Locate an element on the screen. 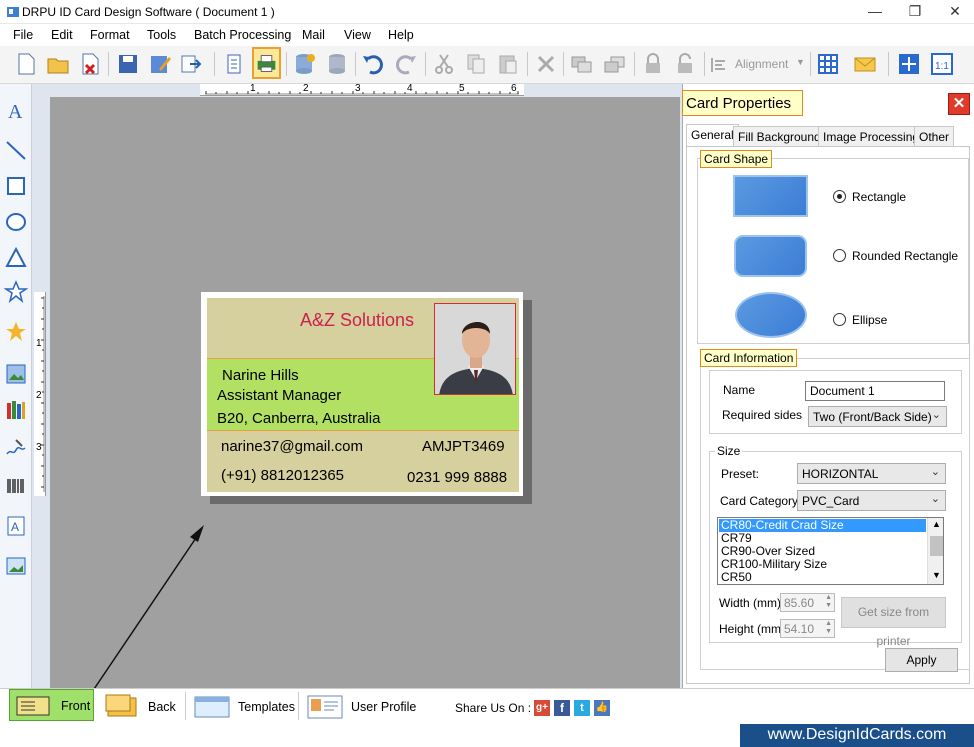 This screenshot has width=974, height=747. rectangle-shape-preview is located at coordinates (770, 196).